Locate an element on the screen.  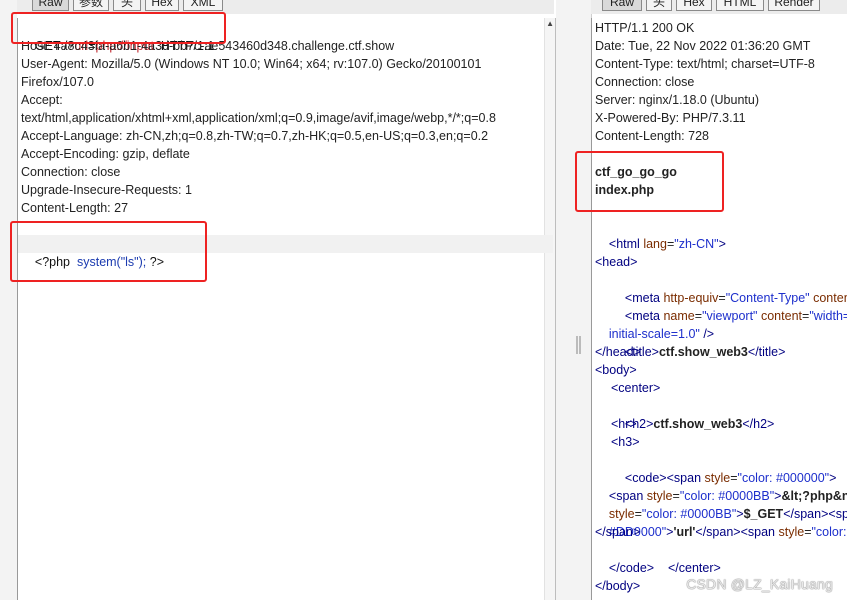
response-header: X-Powered-By: PHP/7.3.11 is located at coordinates (670, 118).